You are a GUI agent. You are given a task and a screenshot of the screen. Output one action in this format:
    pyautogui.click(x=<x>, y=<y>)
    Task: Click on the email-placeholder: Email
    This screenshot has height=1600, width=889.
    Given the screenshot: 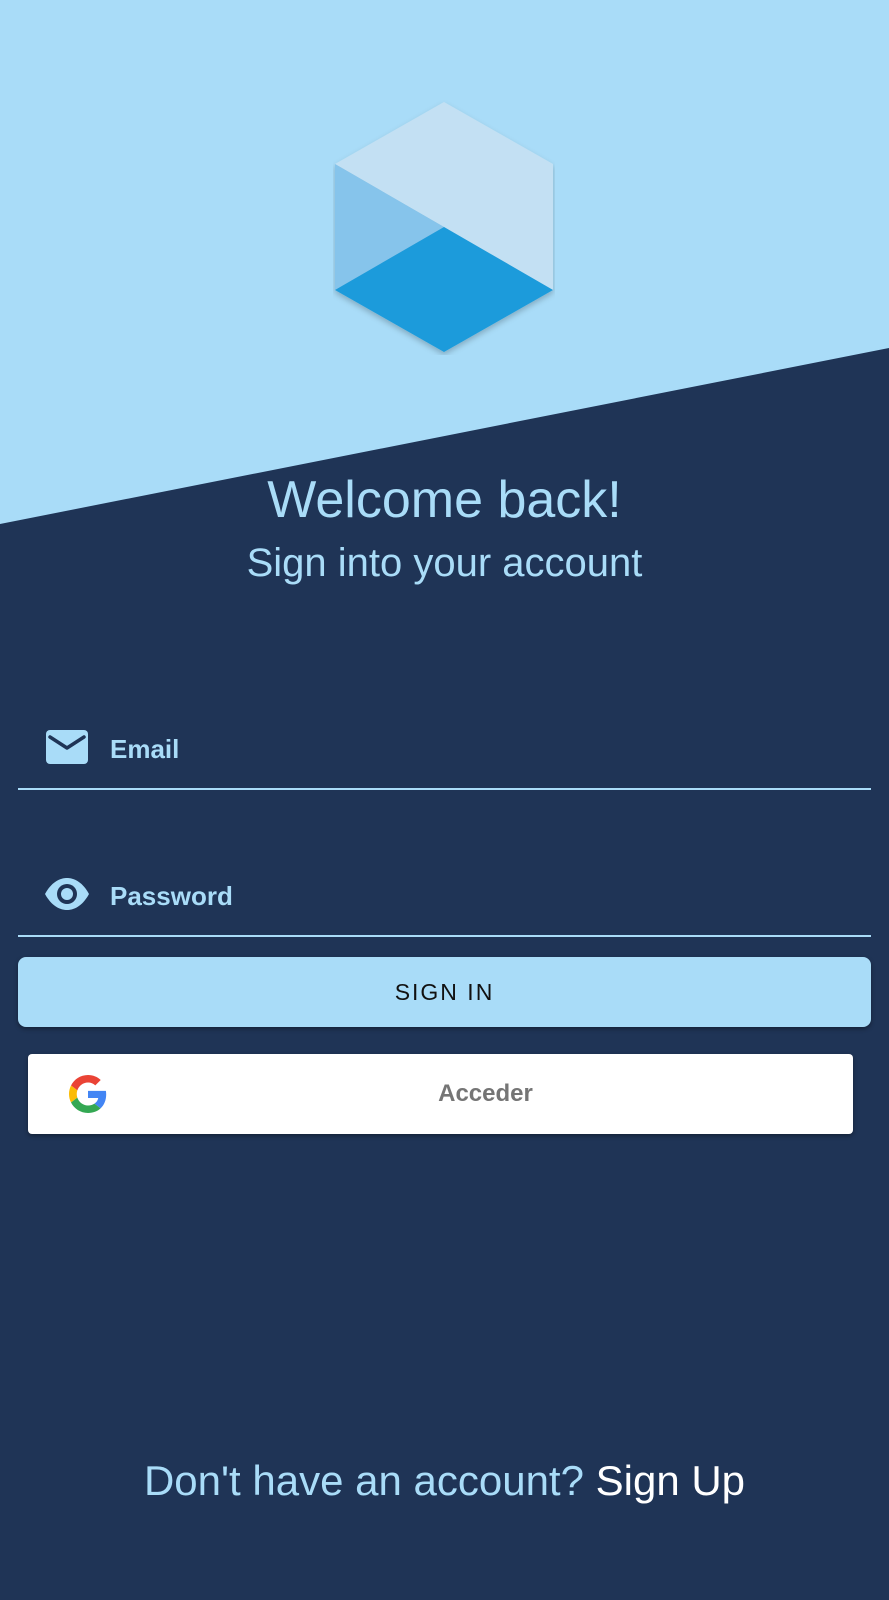 What is the action you would take?
    pyautogui.click(x=145, y=749)
    